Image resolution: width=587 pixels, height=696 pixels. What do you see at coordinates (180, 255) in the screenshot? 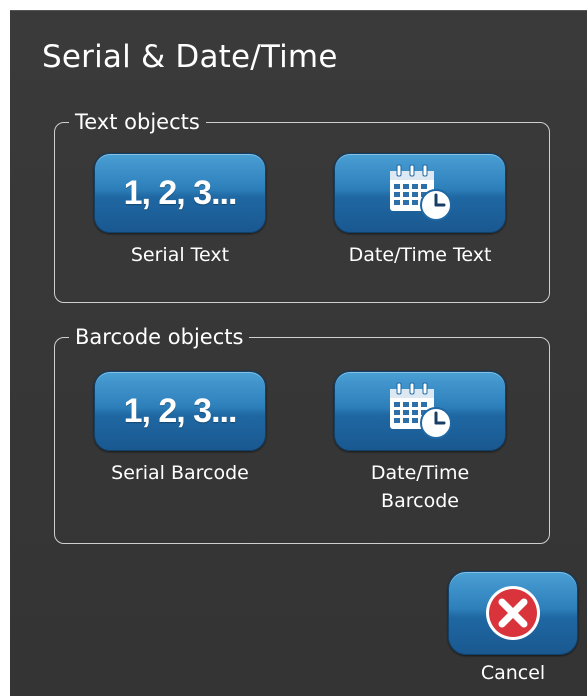
I see `serial-text-label: Serial Text` at bounding box center [180, 255].